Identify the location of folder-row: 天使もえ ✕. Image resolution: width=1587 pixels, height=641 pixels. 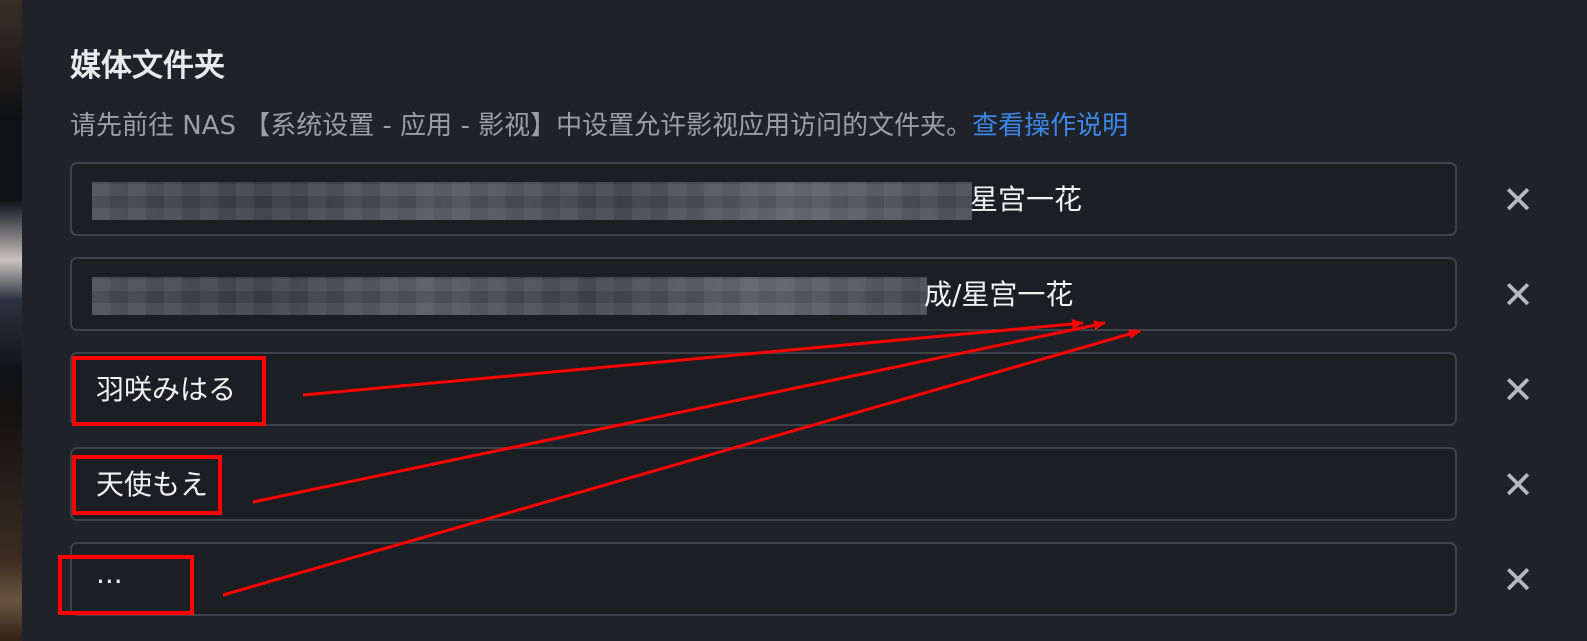
(805, 486).